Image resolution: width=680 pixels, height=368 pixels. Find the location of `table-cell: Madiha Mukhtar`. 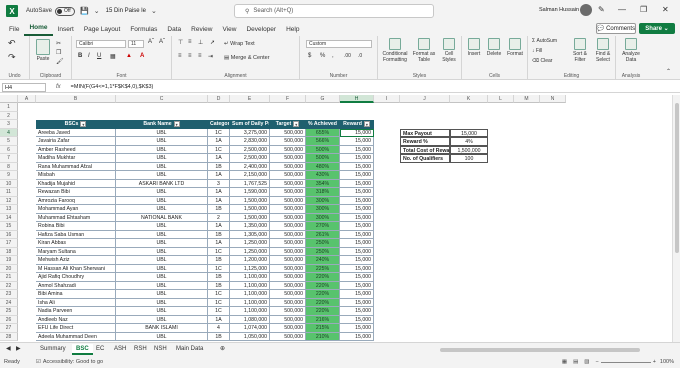

table-cell: Madiha Mukhtar is located at coordinates (76, 158).